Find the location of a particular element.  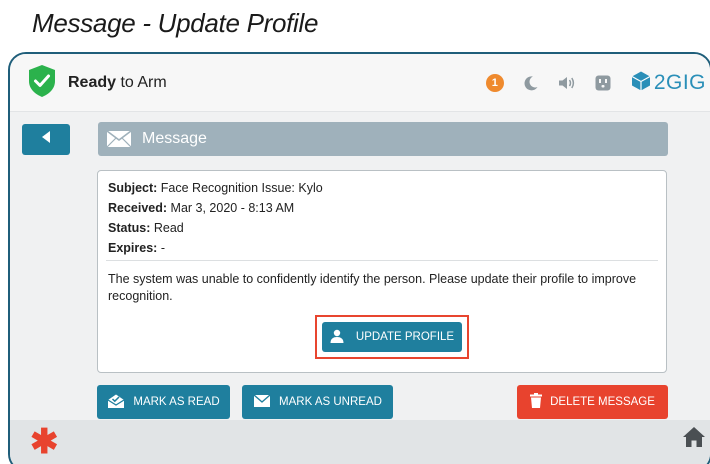

expires-value: - is located at coordinates (161, 248).